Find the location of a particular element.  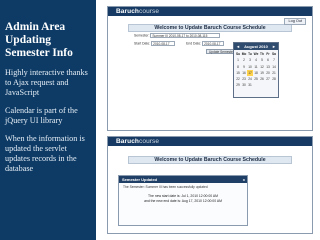

semester-select: Summer III 2010-08-17 to 2010-08-115 is located at coordinates (185, 35).